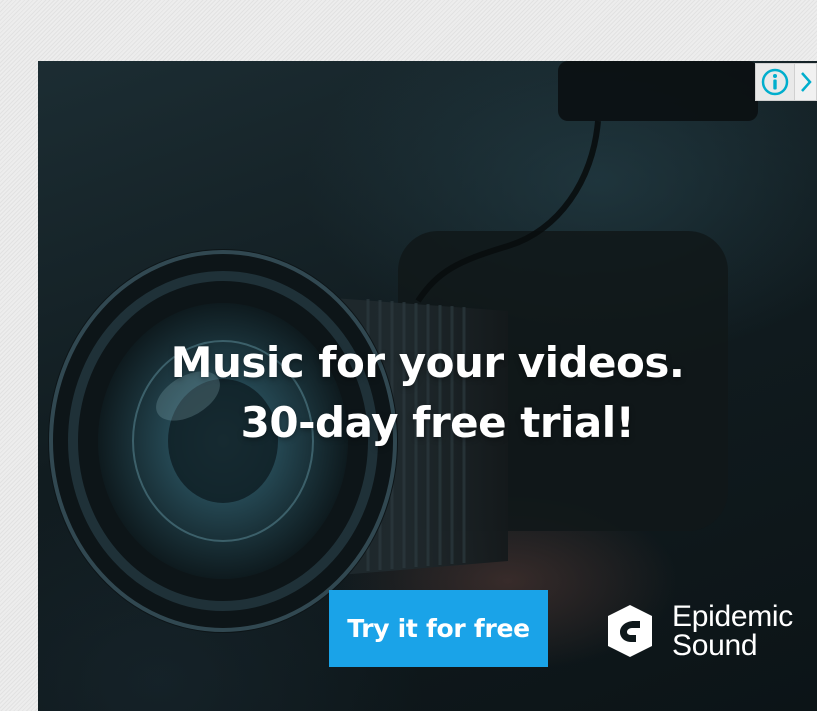  What do you see at coordinates (715, 645) in the screenshot?
I see `brand-name-line-2: Sound` at bounding box center [715, 645].